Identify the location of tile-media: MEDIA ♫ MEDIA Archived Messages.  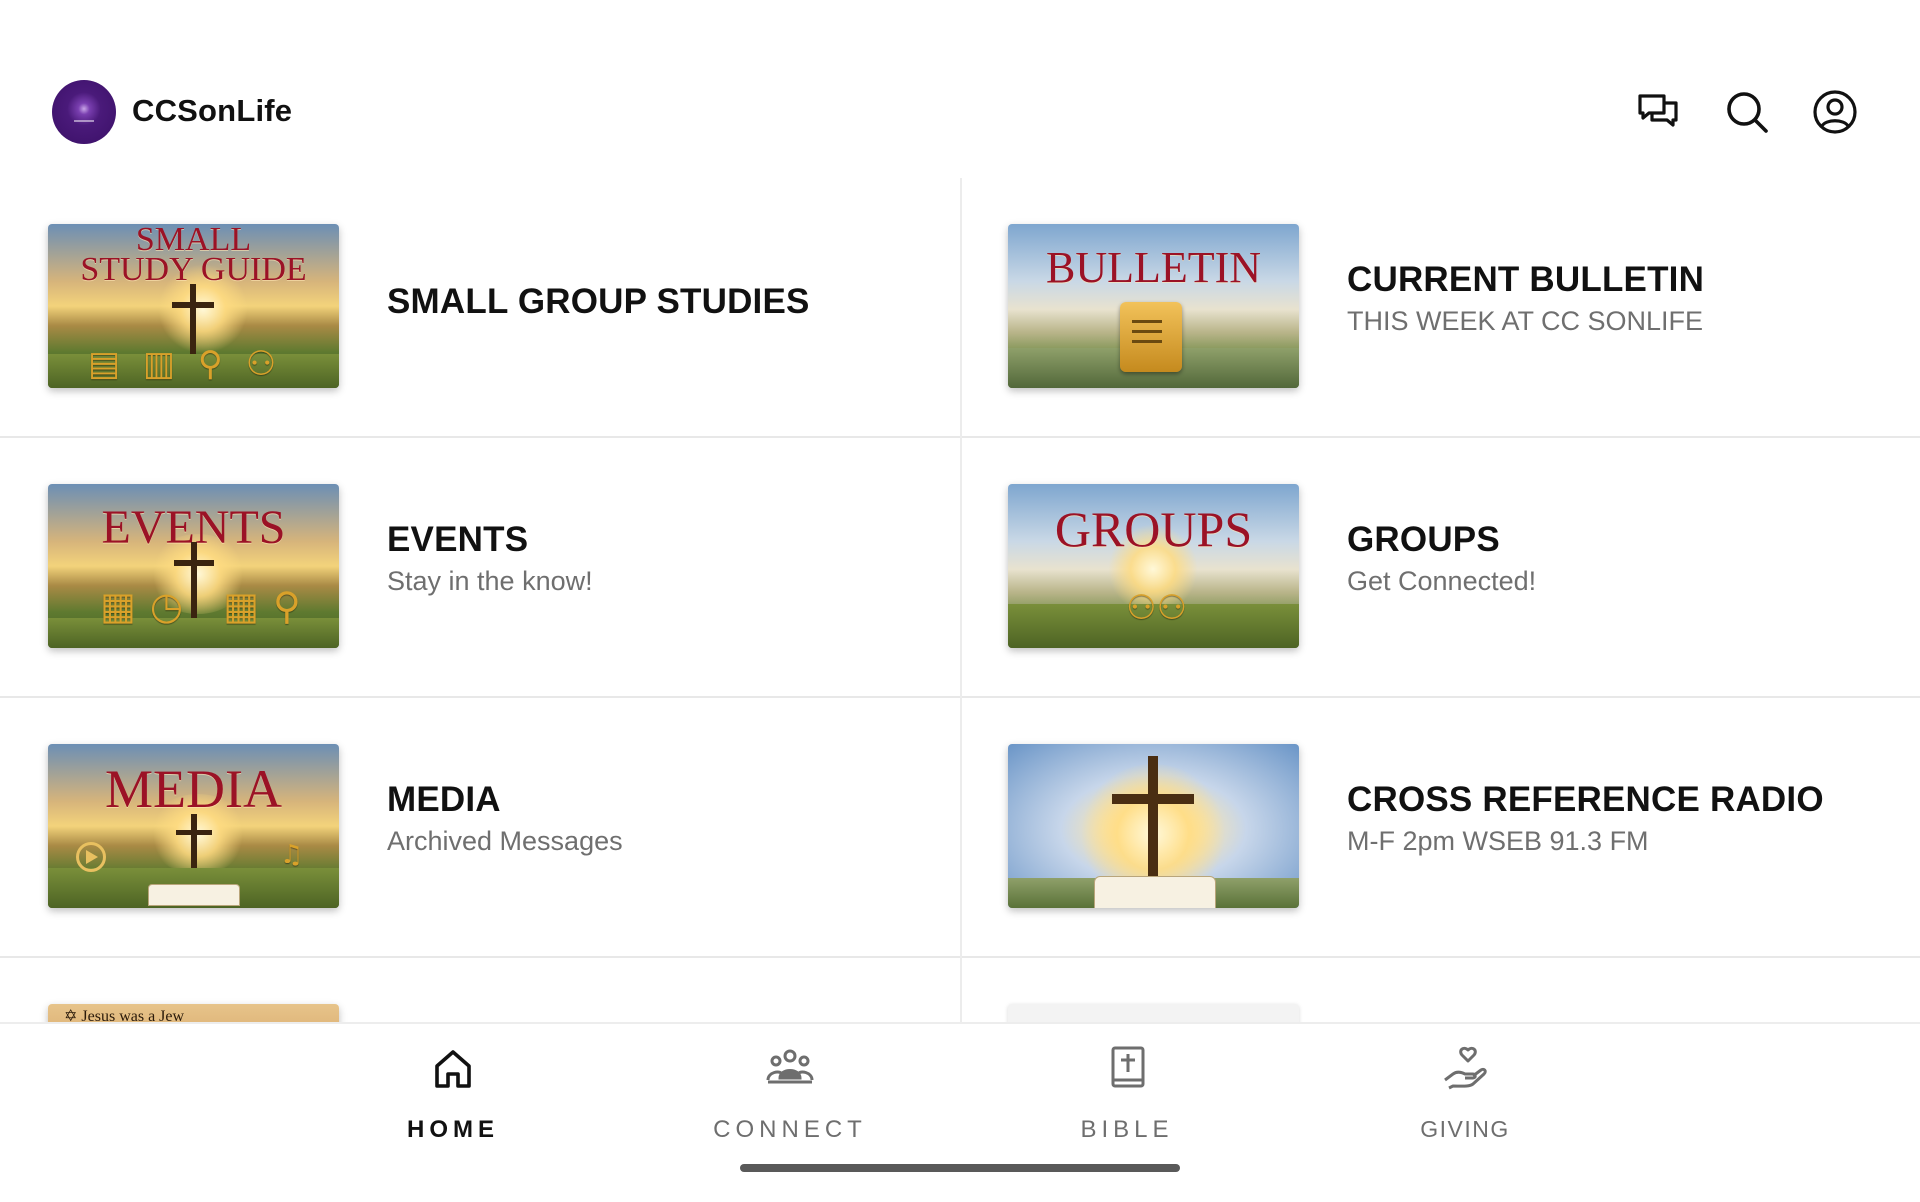
(480, 828).